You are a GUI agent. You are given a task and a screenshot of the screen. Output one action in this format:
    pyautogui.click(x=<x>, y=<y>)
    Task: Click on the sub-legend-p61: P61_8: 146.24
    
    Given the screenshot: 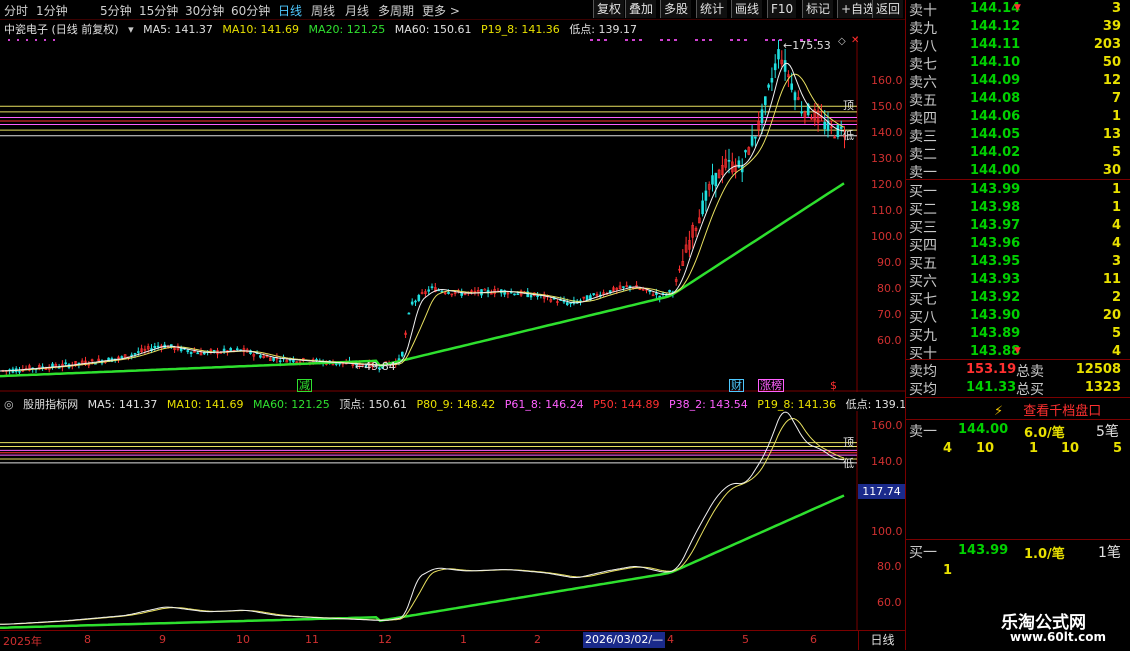 What is the action you would take?
    pyautogui.click(x=544, y=404)
    